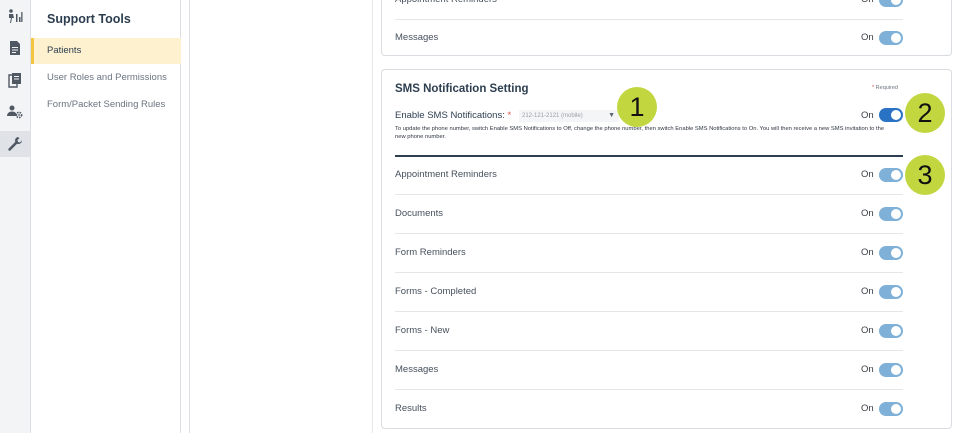  Describe the element at coordinates (422, 330) in the screenshot. I see `setting-label: Forms - New` at that location.